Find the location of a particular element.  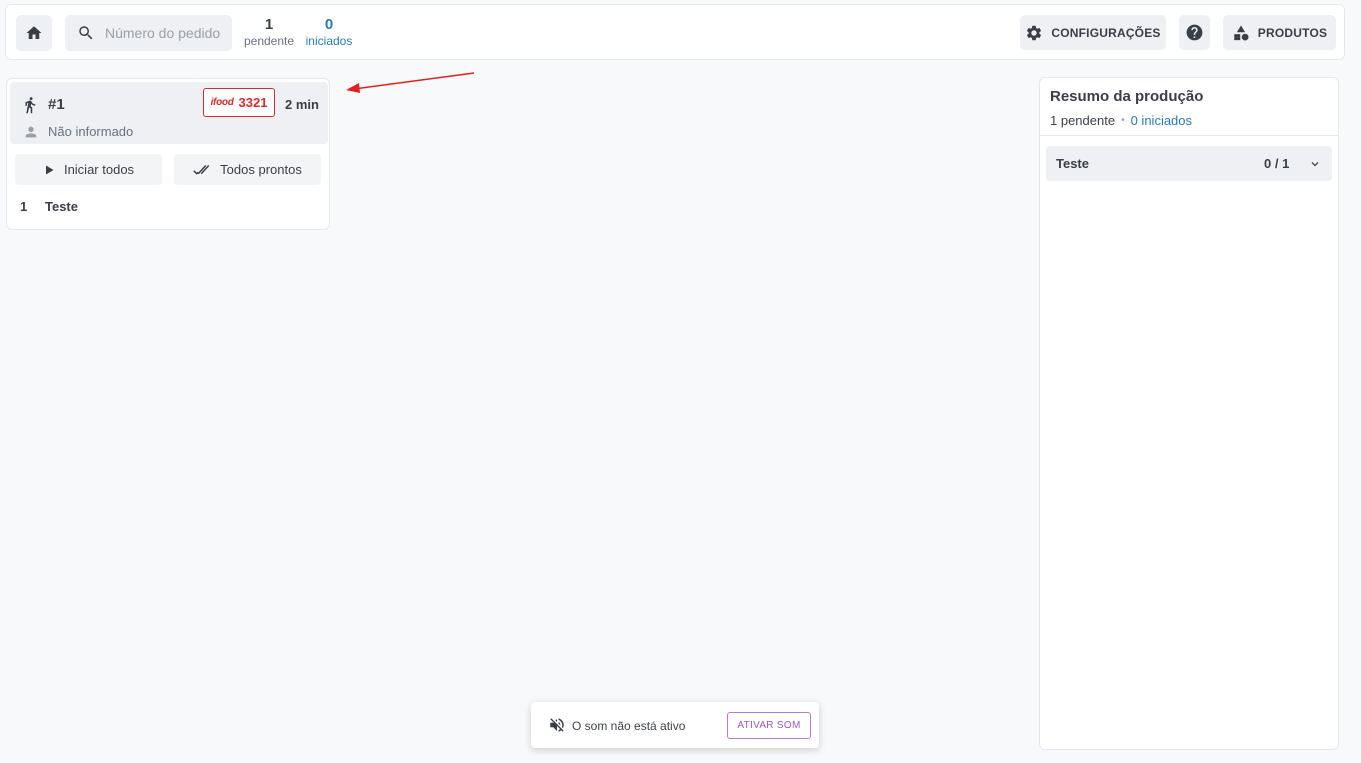

settings-label: CONFIGURAÇÕES is located at coordinates (1106, 32).